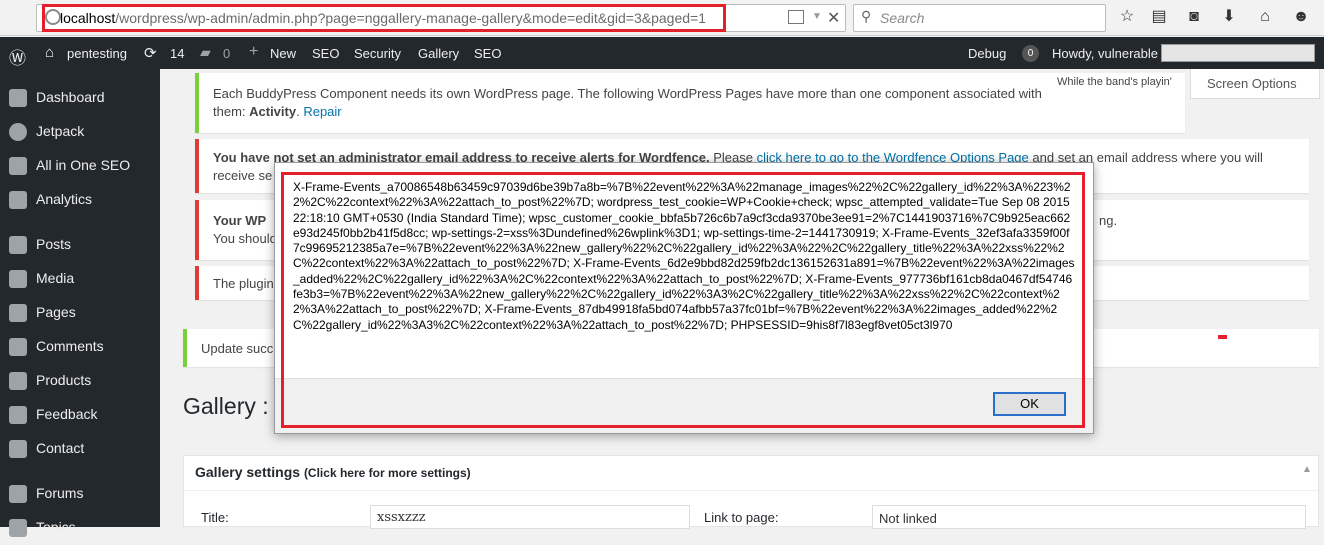  Describe the element at coordinates (17, 56) in the screenshot. I see `wordpress-logo-icon: Ⓦ` at that location.